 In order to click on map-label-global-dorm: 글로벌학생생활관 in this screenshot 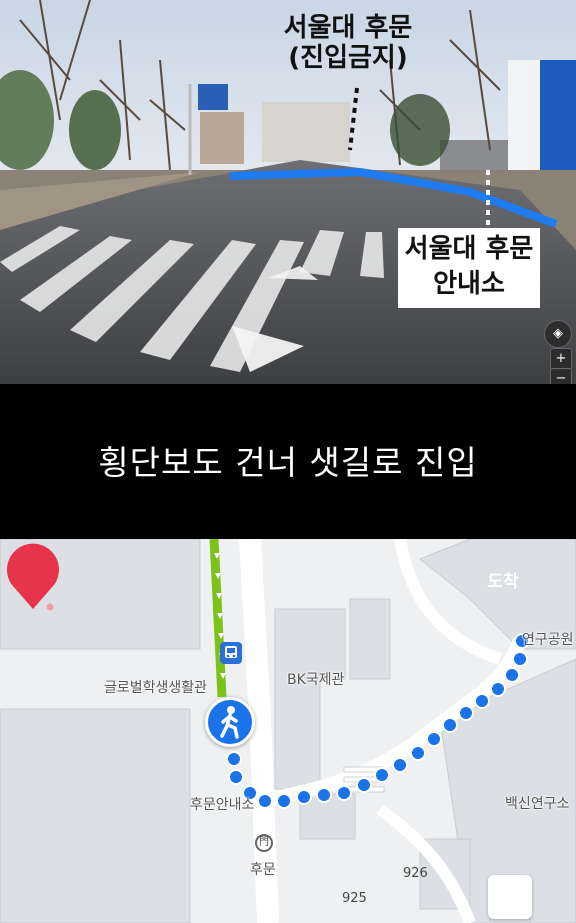, I will do `click(155, 687)`.